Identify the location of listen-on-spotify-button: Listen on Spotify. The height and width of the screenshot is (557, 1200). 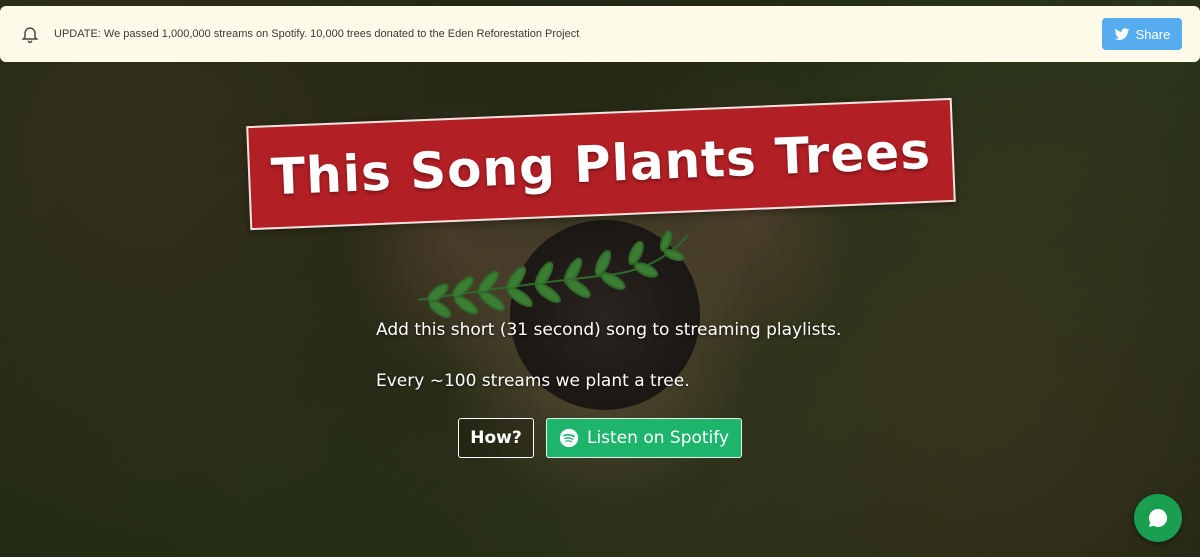
(644, 438).